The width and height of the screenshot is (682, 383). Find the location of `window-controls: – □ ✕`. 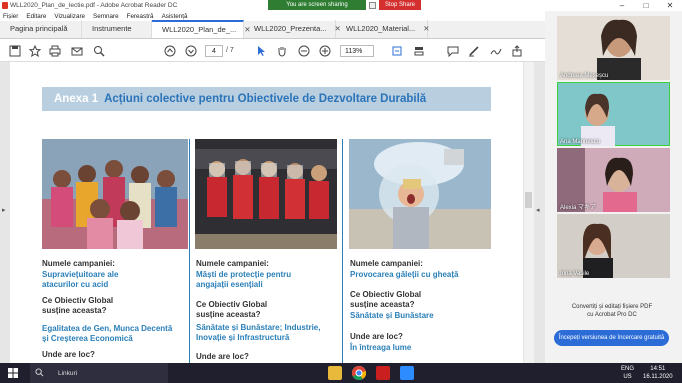

window-controls: – □ ✕ is located at coordinates (646, 5).